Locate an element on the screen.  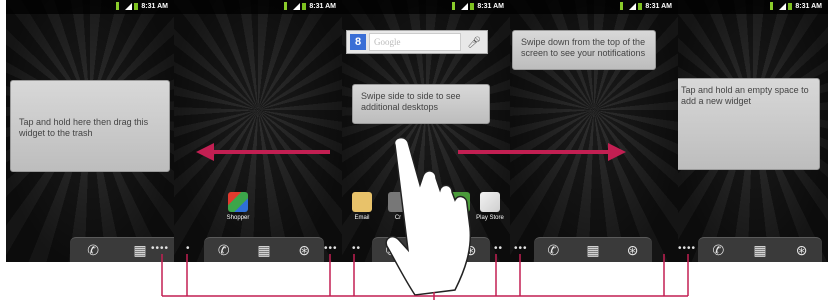
swipe-right-arrow is located at coordinates (542, 152).